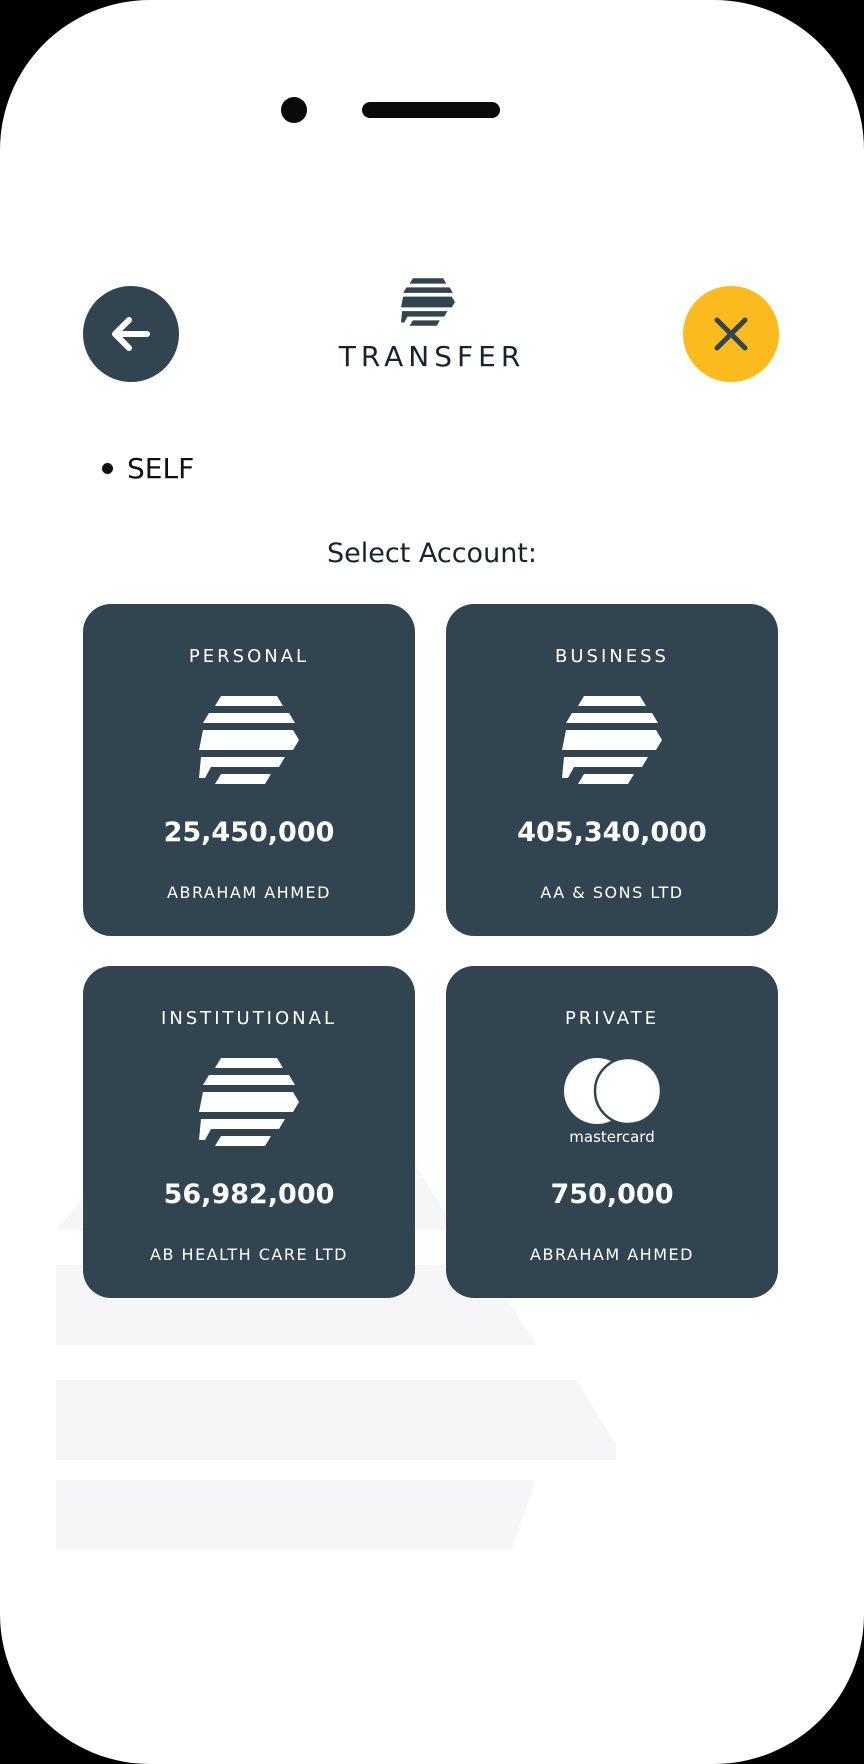  I want to click on transfer-type-option: SELF, so click(148, 468).